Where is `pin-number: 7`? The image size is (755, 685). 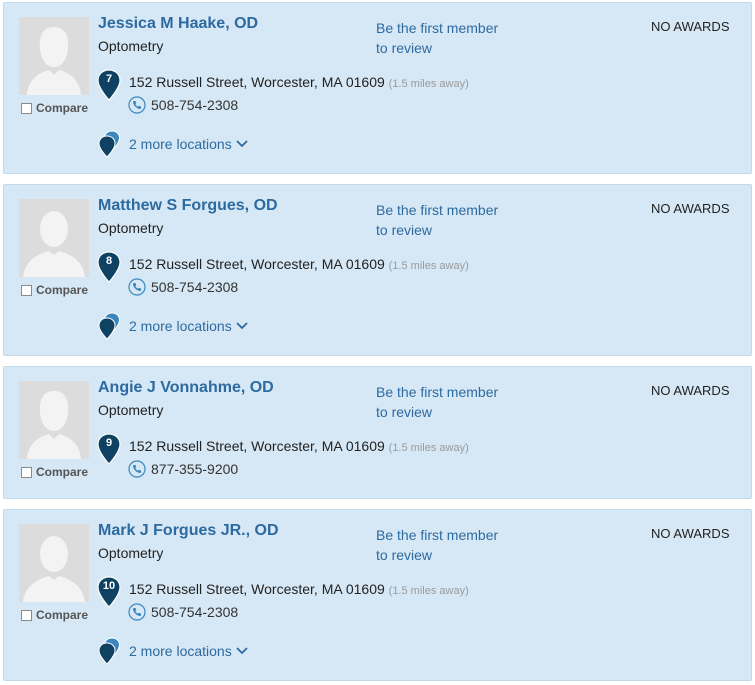 pin-number: 7 is located at coordinates (109, 79).